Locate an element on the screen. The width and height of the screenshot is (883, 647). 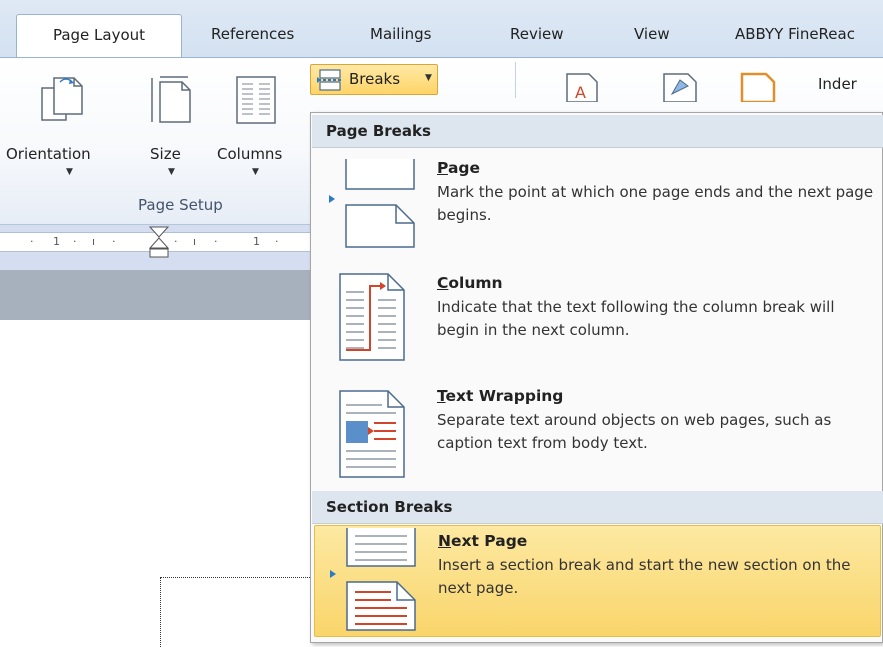
crop-mark is located at coordinates (235, 612).